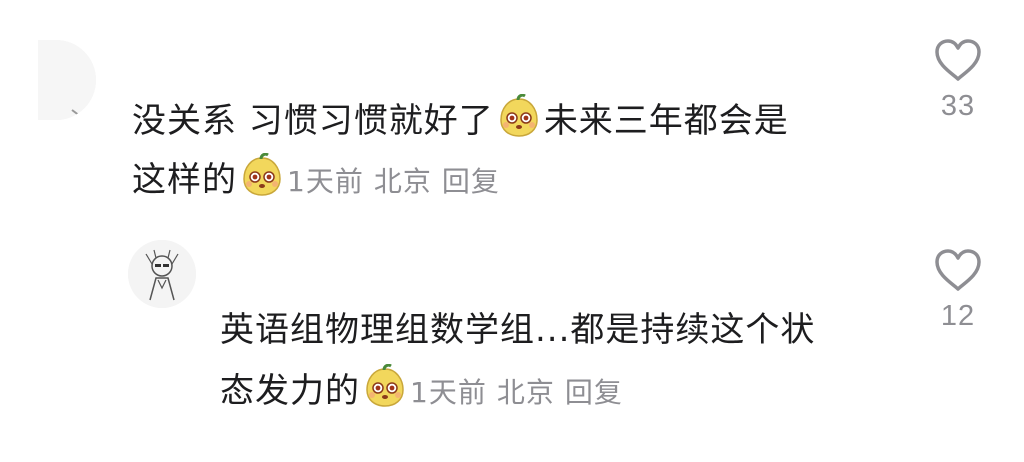 This screenshot has width=1024, height=462. I want to click on comment-meta: 1天前 北京 回复, so click(398, 181).